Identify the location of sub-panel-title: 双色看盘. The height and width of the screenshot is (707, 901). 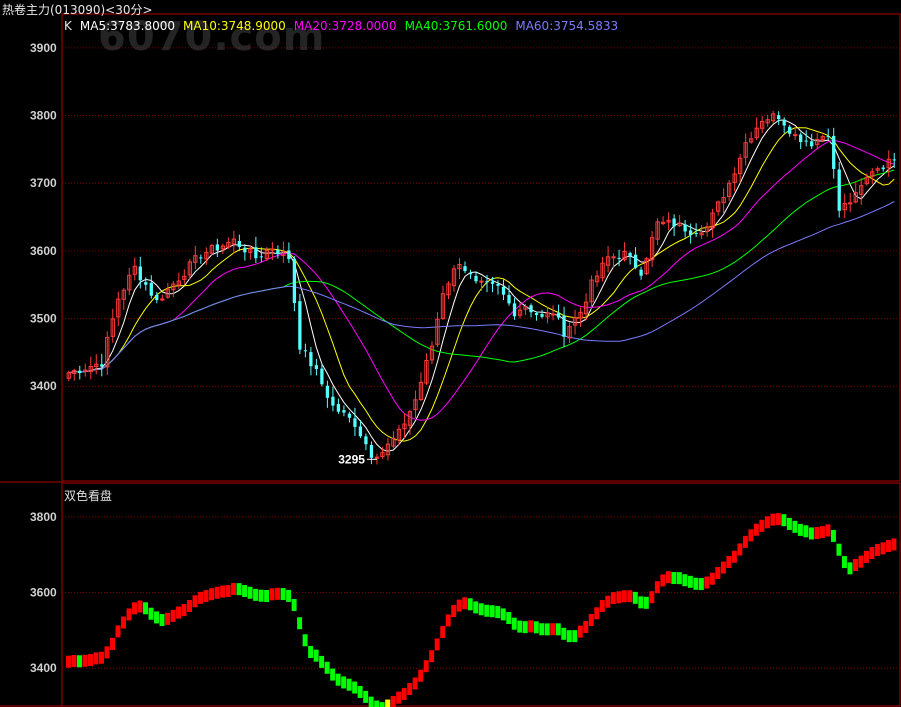
(88, 496).